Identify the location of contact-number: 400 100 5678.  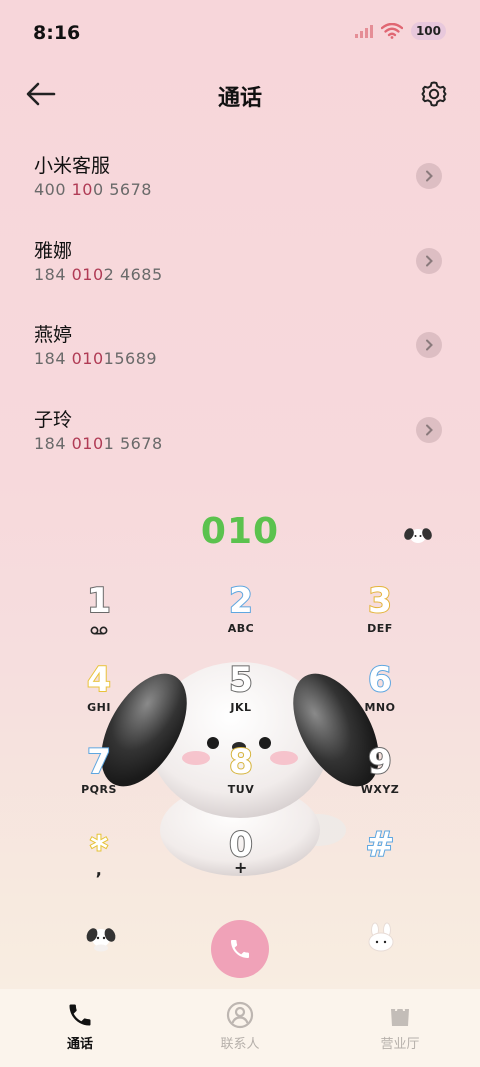
(93, 189).